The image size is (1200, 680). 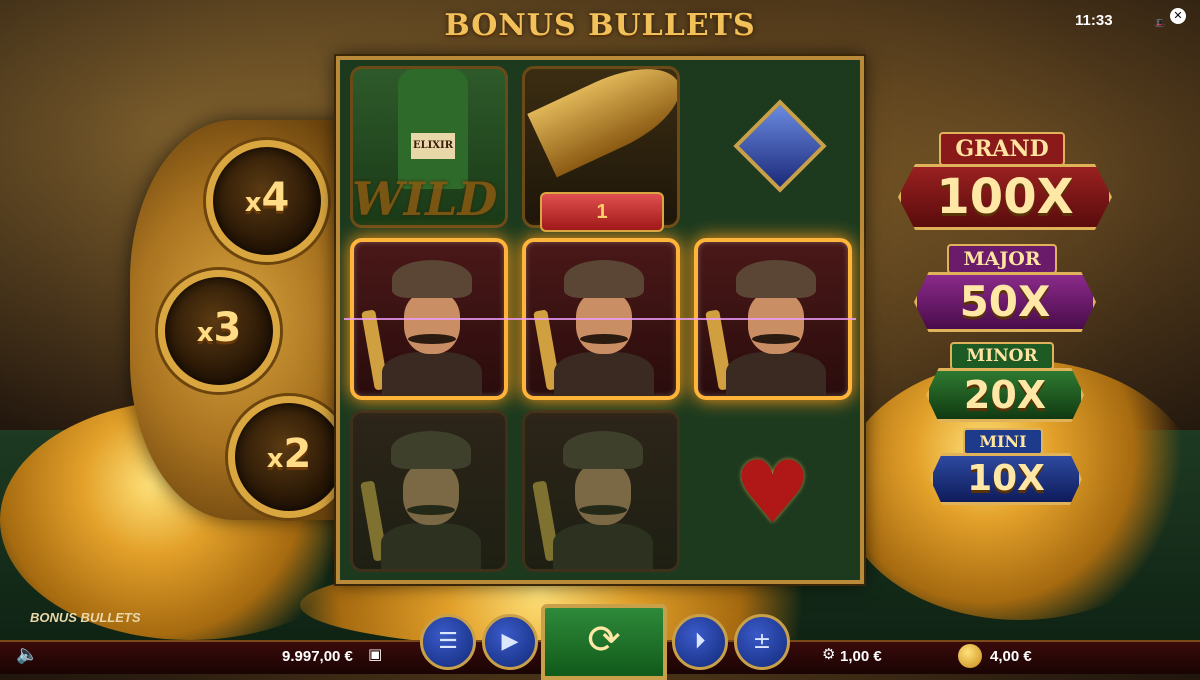 I want to click on coins-icon, so click(x=970, y=656).